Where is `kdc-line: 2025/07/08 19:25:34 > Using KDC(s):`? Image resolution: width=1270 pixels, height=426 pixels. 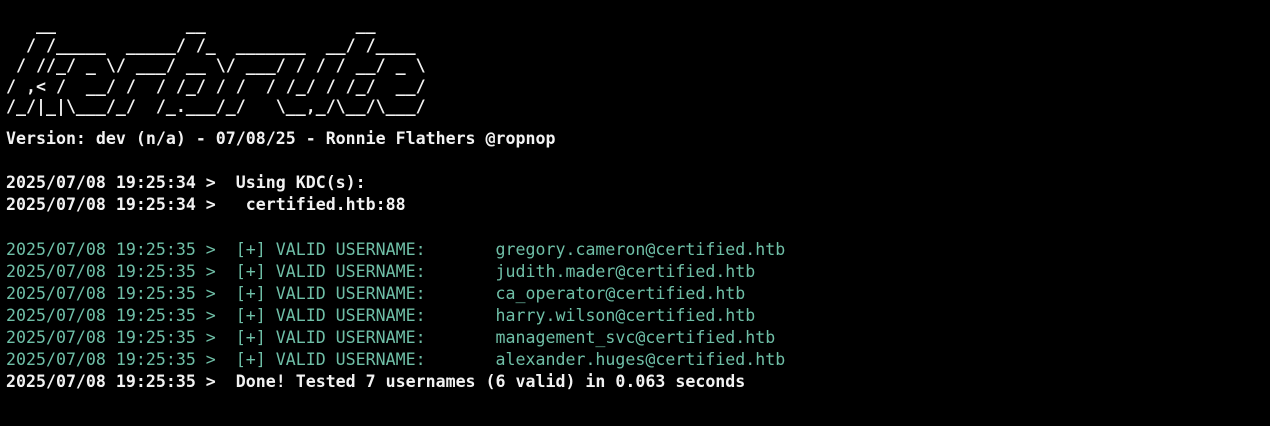 kdc-line: 2025/07/08 19:25:34 > Using KDC(s): is located at coordinates (186, 182).